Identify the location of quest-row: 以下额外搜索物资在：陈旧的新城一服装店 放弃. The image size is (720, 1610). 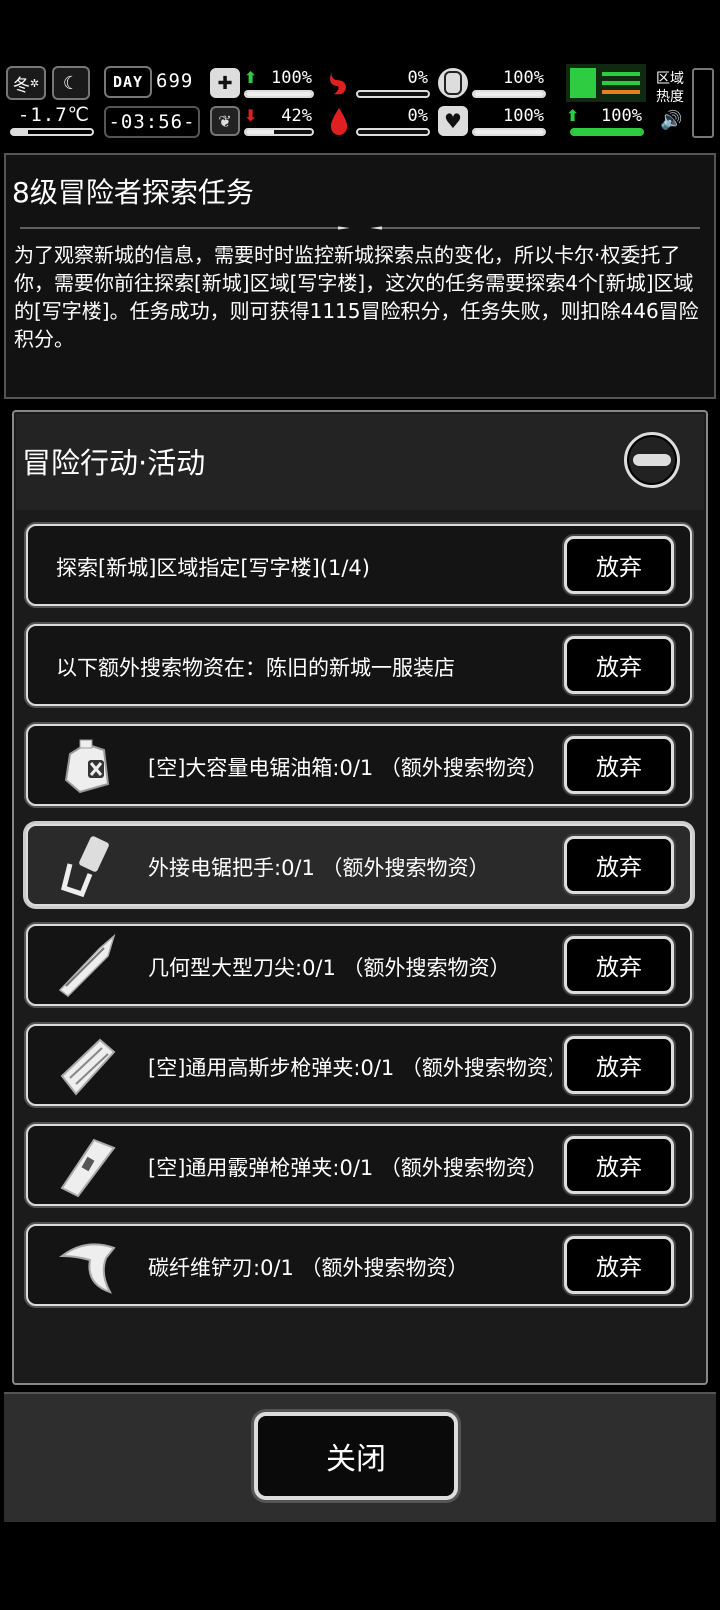
(359, 665).